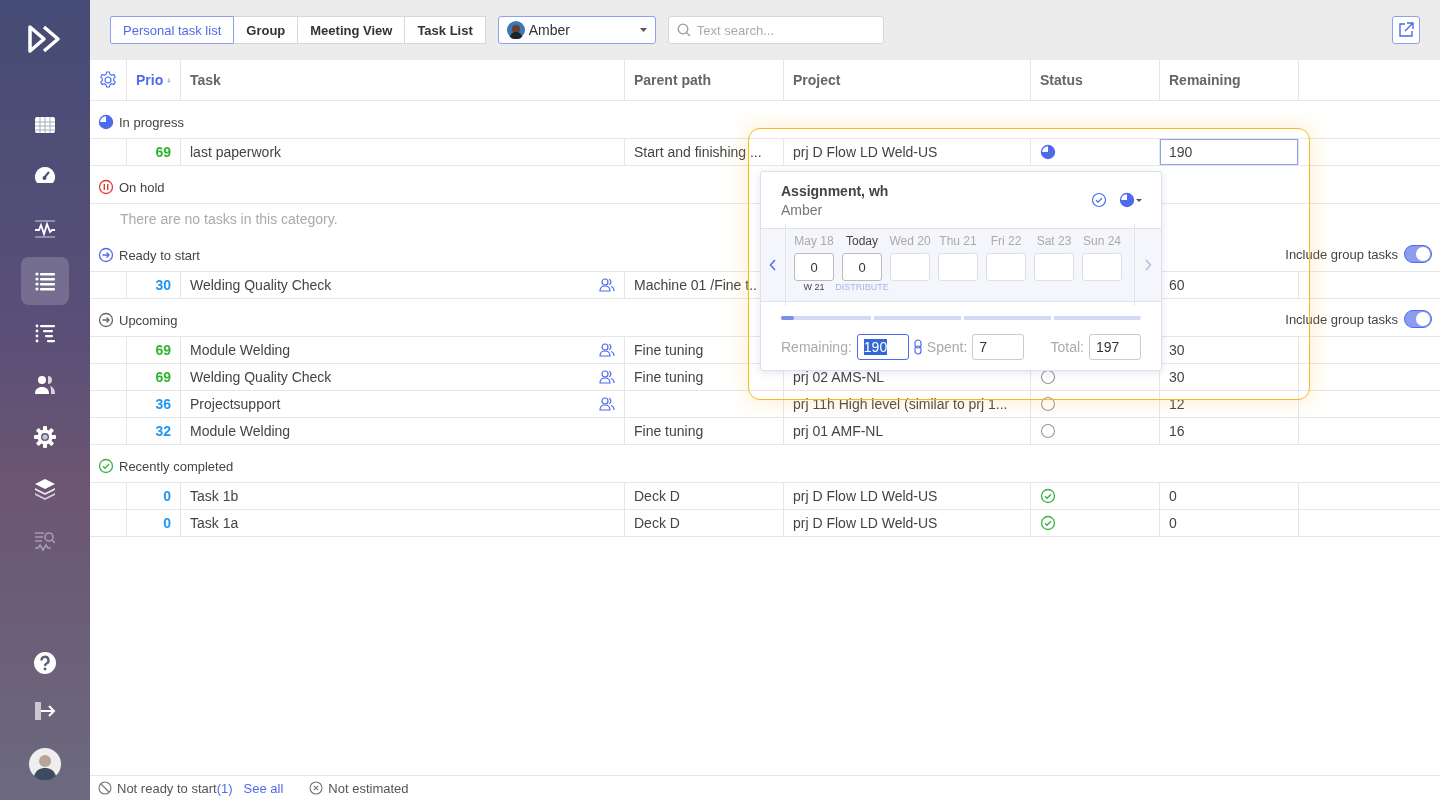 The height and width of the screenshot is (800, 1440). Describe the element at coordinates (910, 241) in the screenshot. I see `day-label: Wed 20` at that location.